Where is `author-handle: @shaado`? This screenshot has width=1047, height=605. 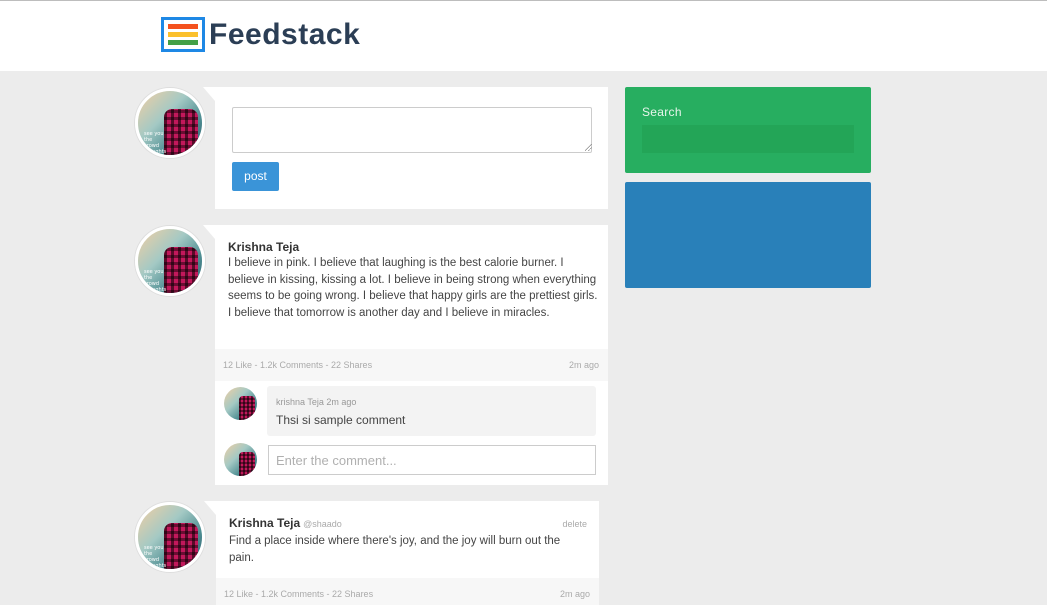 author-handle: @shaado is located at coordinates (322, 524).